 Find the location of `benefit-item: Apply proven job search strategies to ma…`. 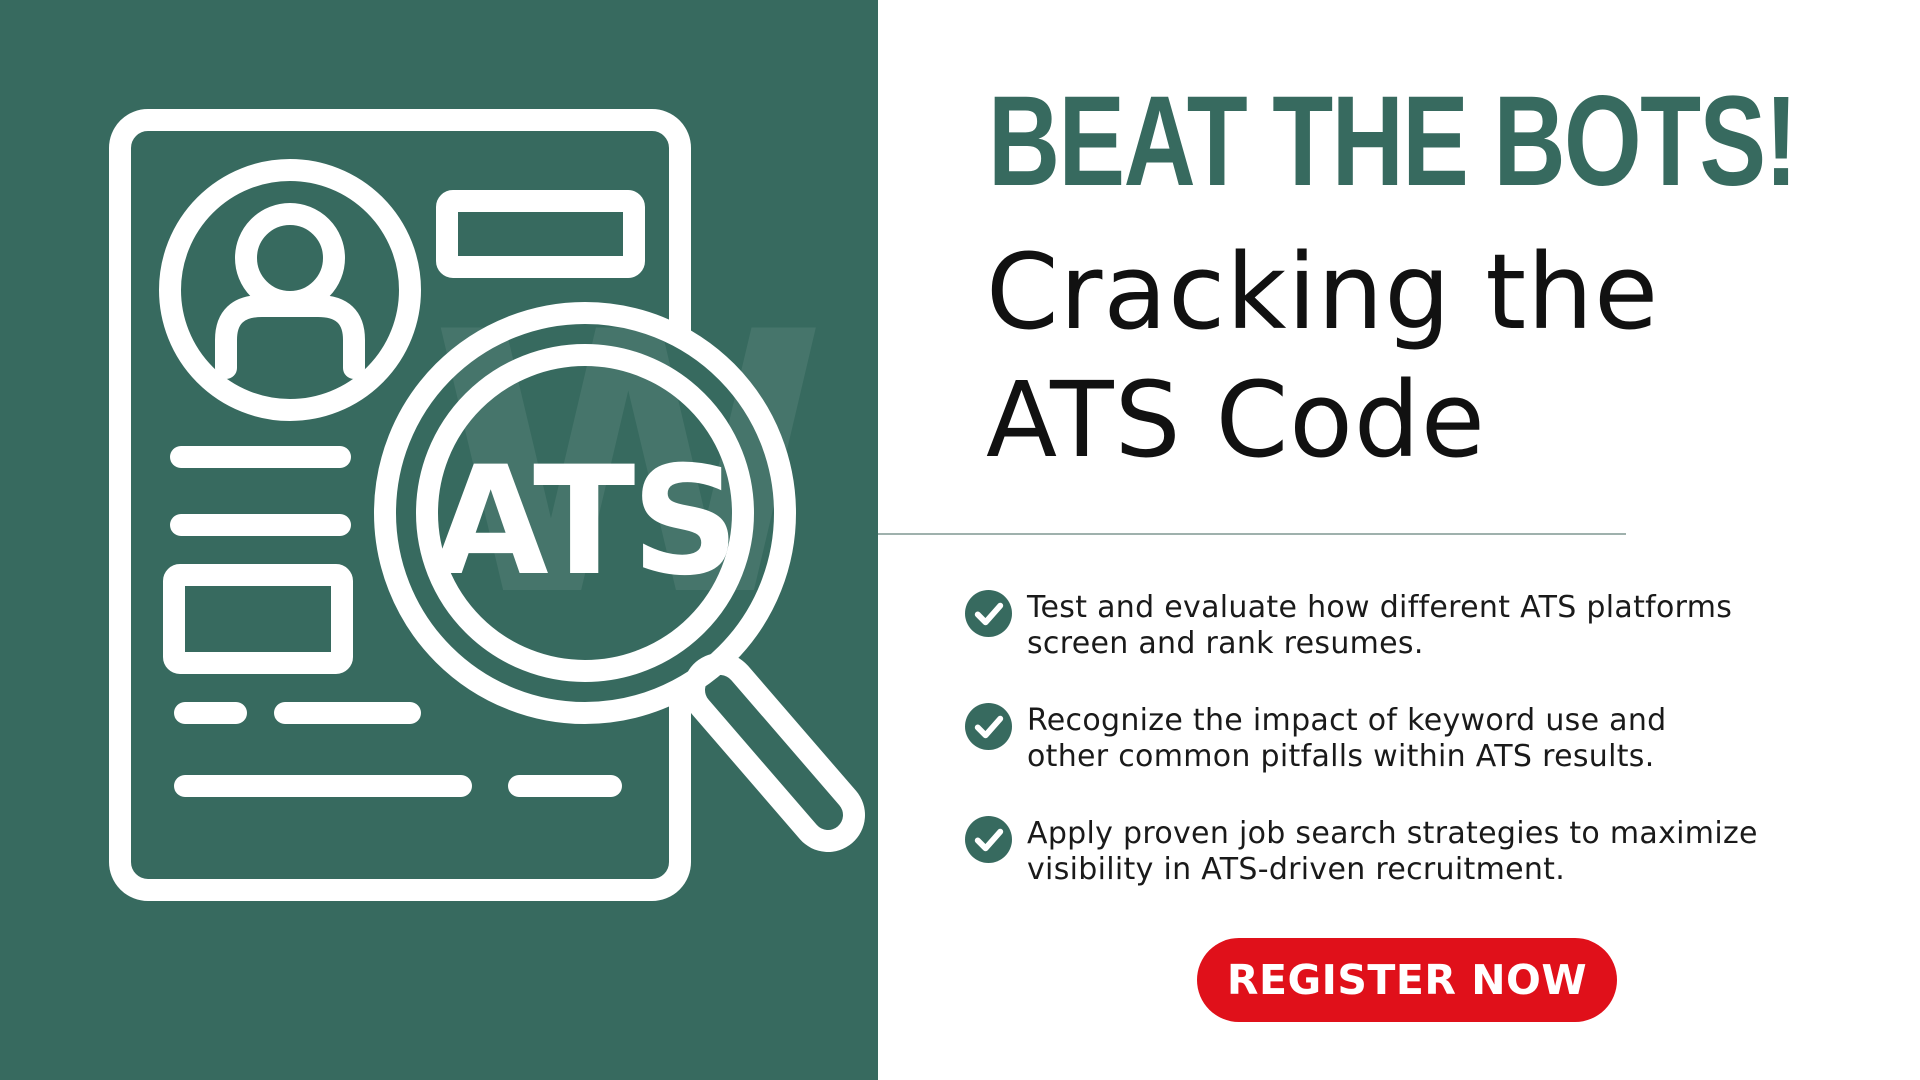

benefit-item: Apply proven job search strategies to ma… is located at coordinates (1415, 852).